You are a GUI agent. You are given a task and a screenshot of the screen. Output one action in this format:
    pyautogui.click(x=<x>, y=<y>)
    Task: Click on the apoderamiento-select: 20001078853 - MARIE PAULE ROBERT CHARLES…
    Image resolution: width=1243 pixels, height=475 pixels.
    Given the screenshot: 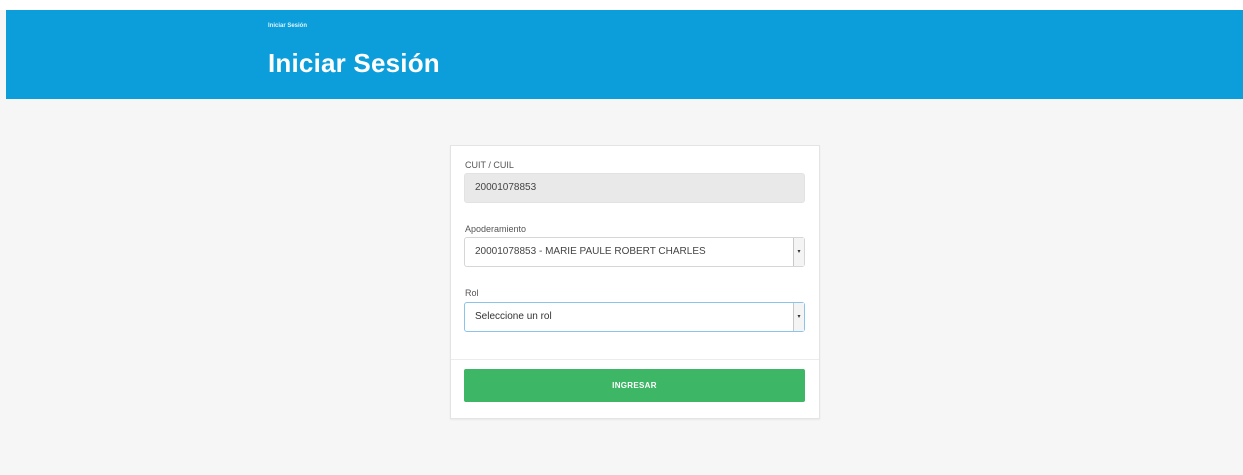 What is the action you would take?
    pyautogui.click(x=634, y=252)
    